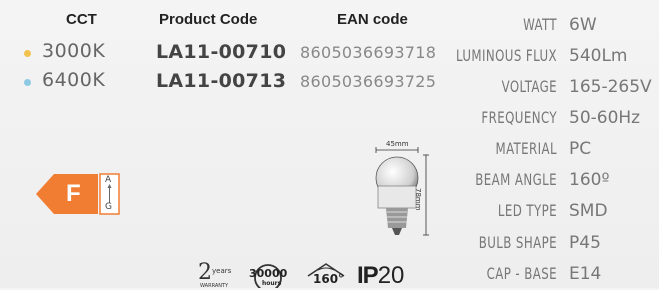 The width and height of the screenshot is (659, 290). Describe the element at coordinates (588, 211) in the screenshot. I see `spec-value-led-type: SMD` at that location.